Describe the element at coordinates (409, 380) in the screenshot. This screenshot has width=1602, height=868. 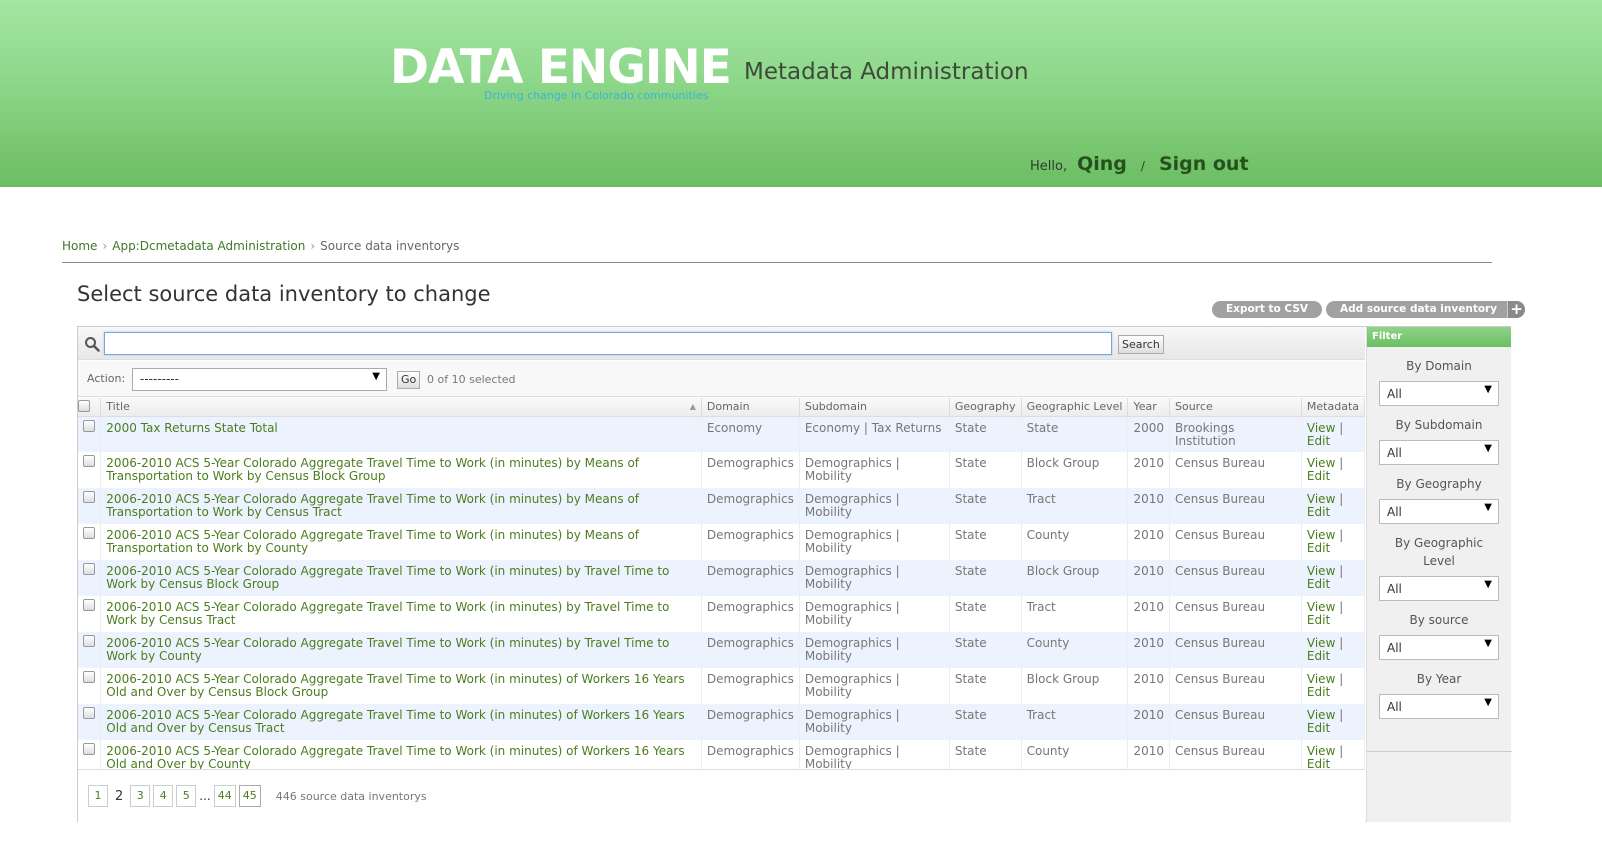
I see `go-button: Go` at that location.